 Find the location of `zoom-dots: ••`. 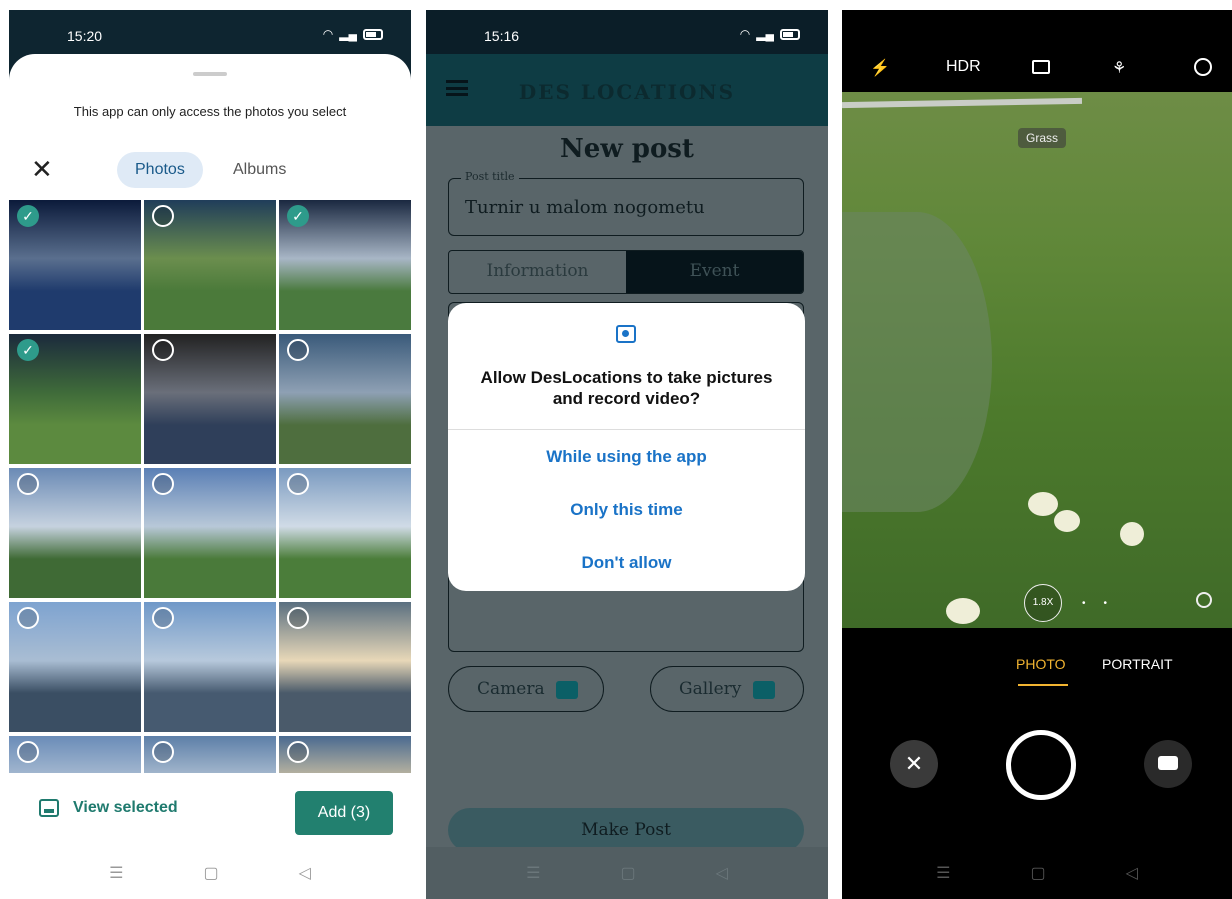

zoom-dots: •• is located at coordinates (1103, 603).